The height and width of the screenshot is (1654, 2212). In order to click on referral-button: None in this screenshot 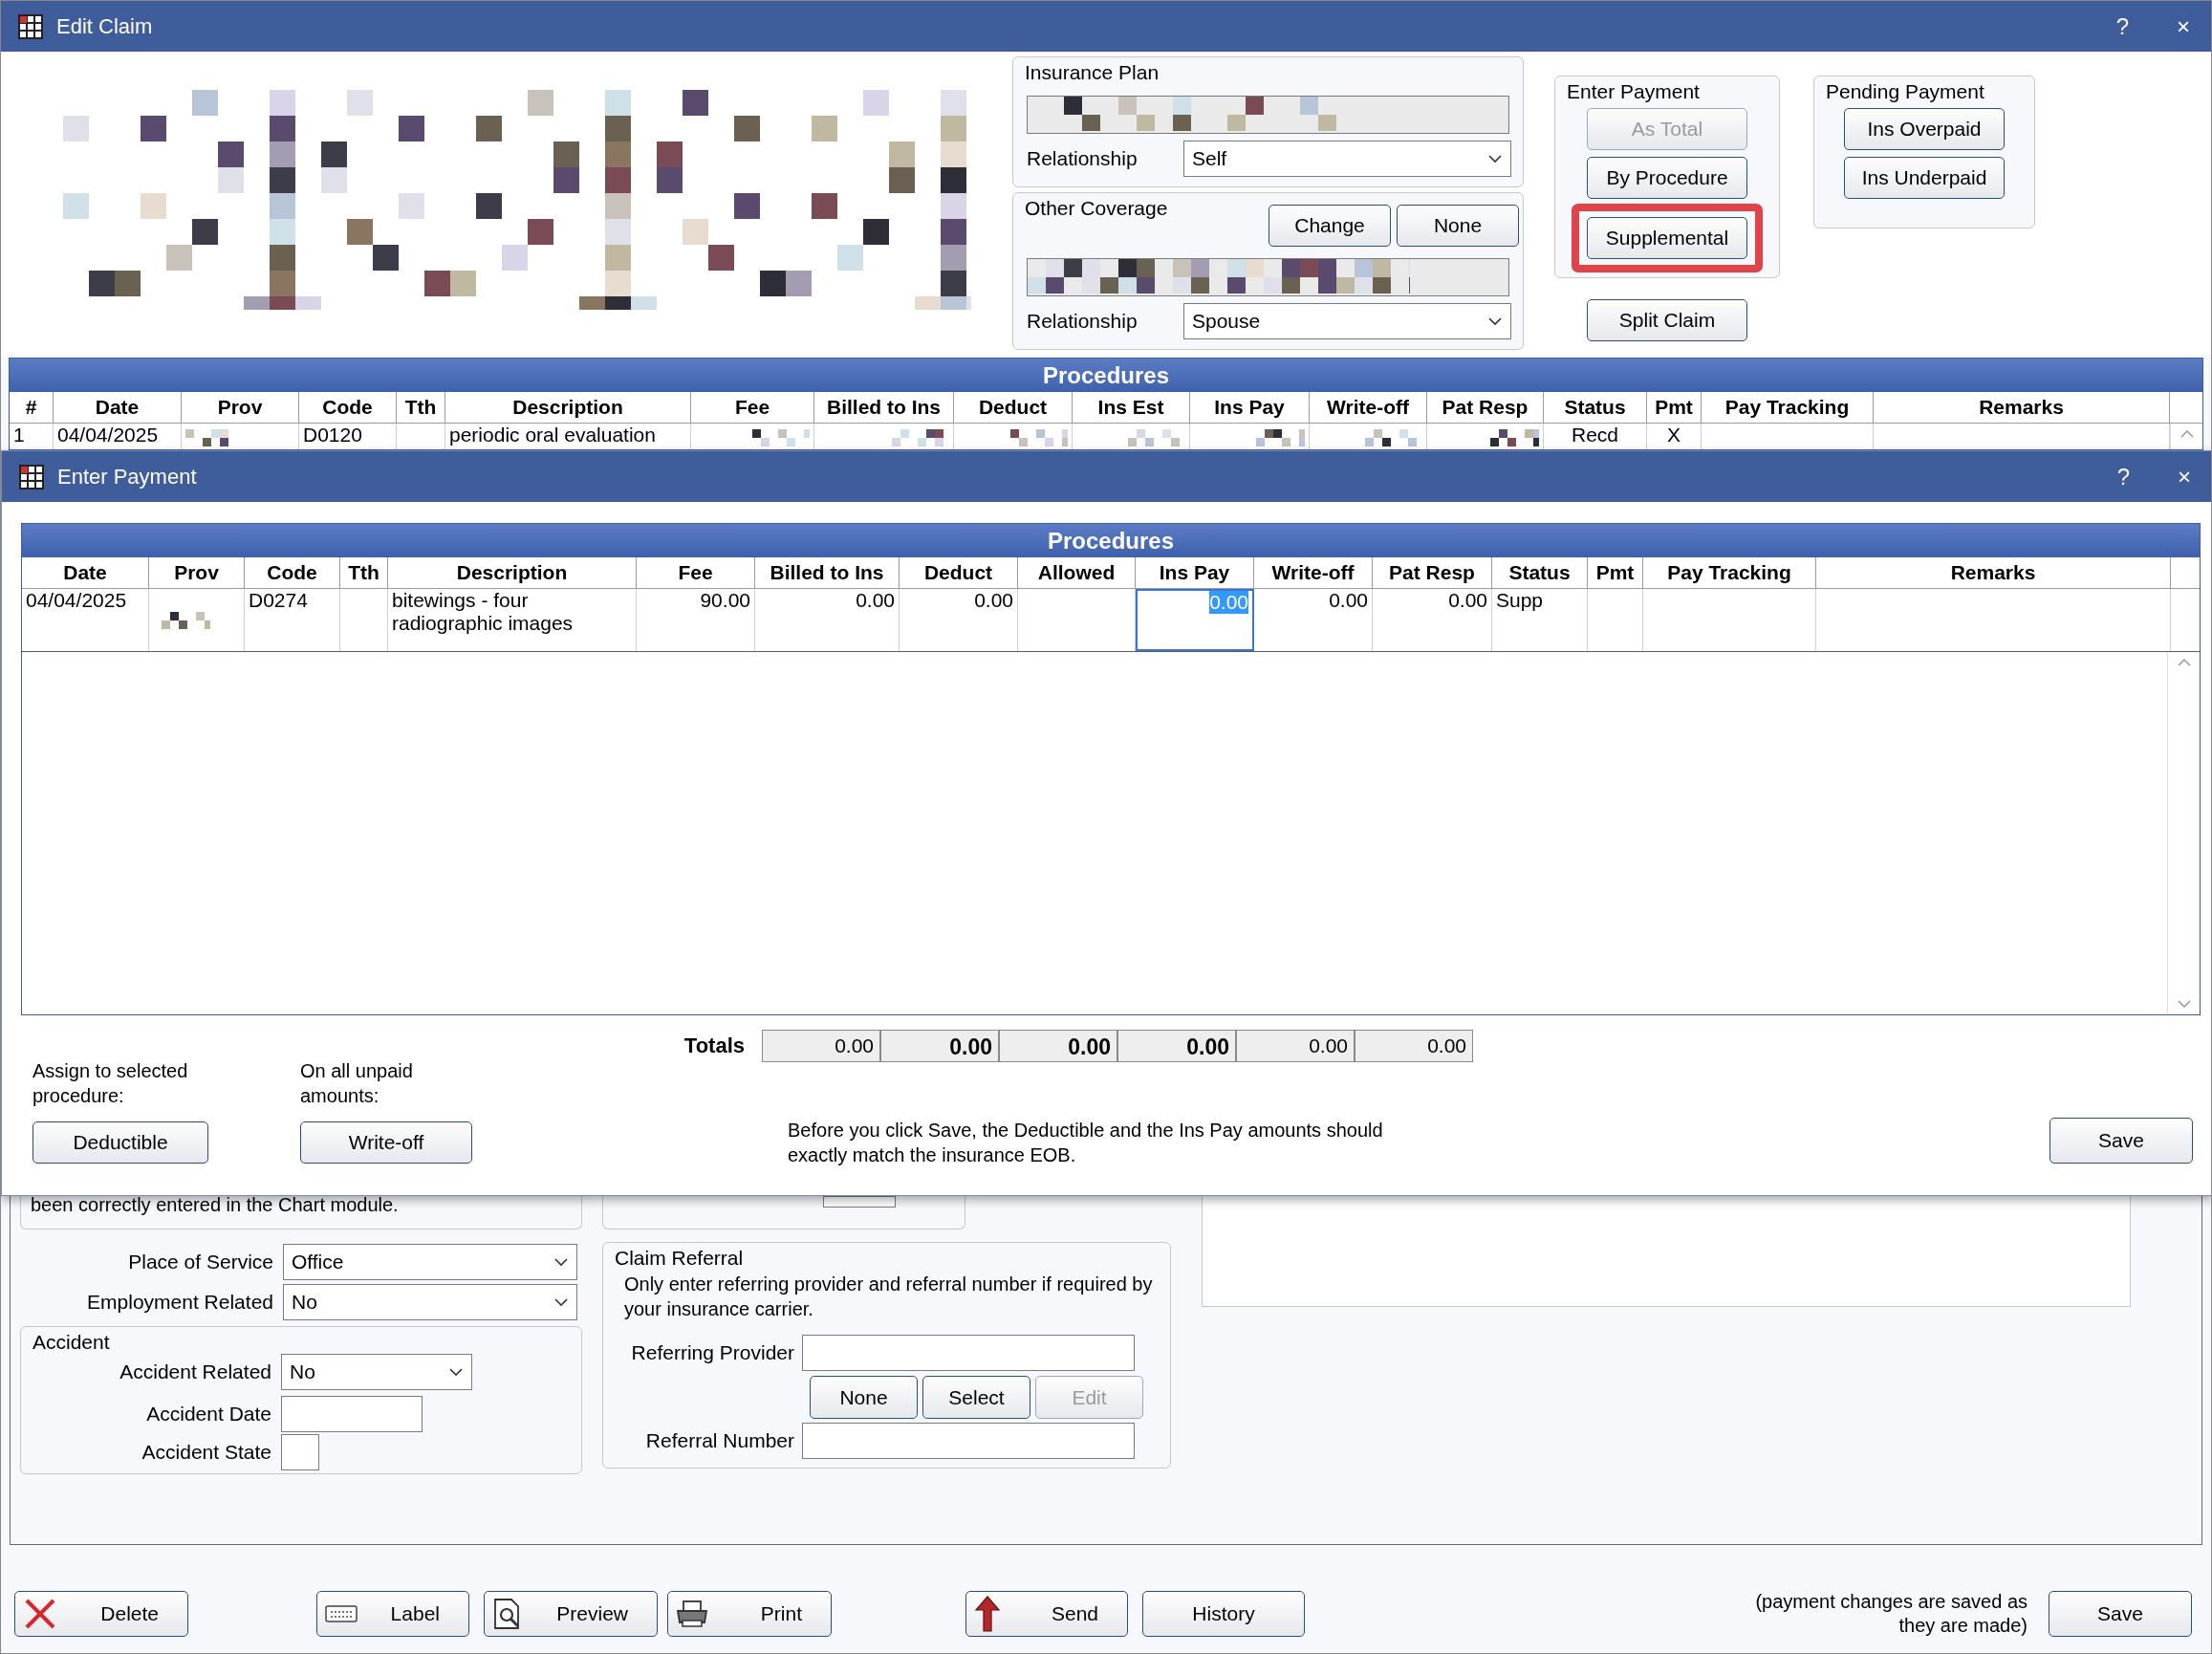, I will do `click(864, 1397)`.